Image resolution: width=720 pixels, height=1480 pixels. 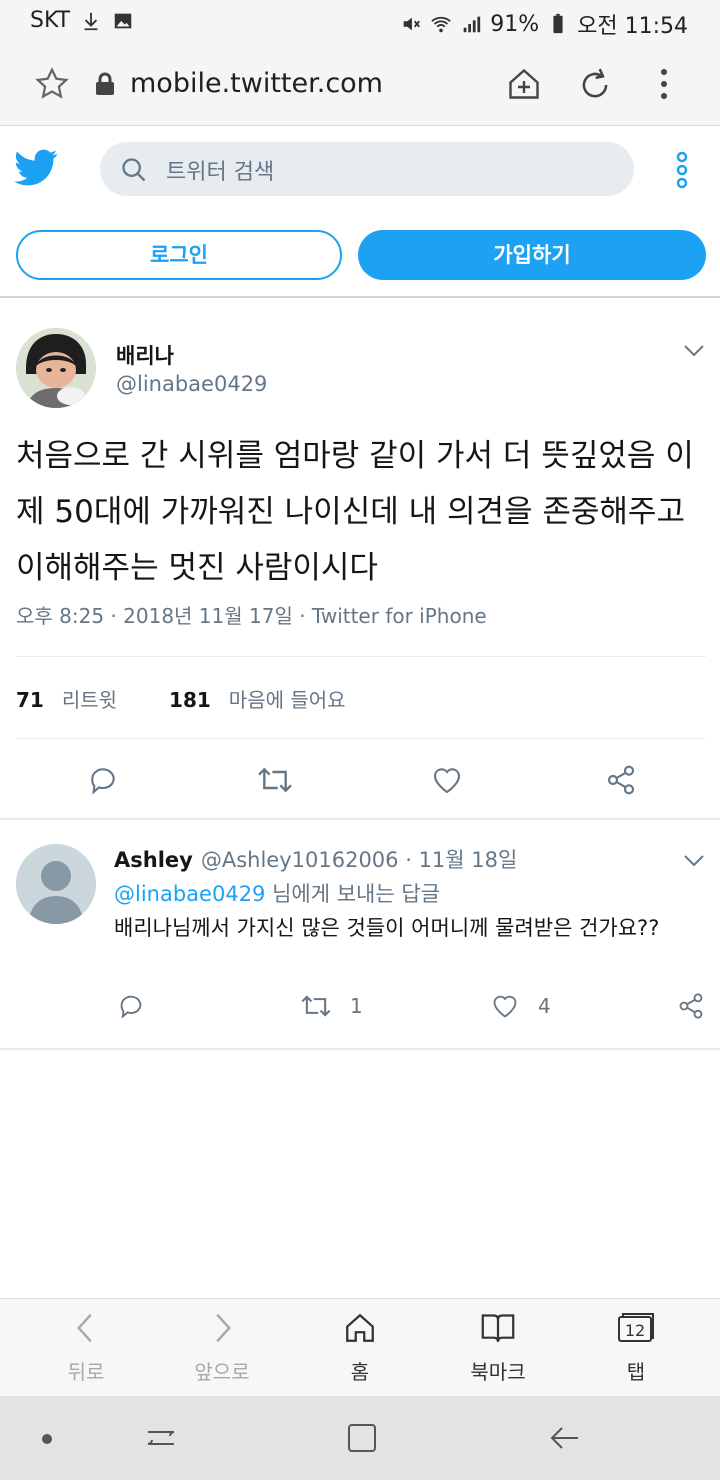 I want to click on battery-icon, so click(x=558, y=23).